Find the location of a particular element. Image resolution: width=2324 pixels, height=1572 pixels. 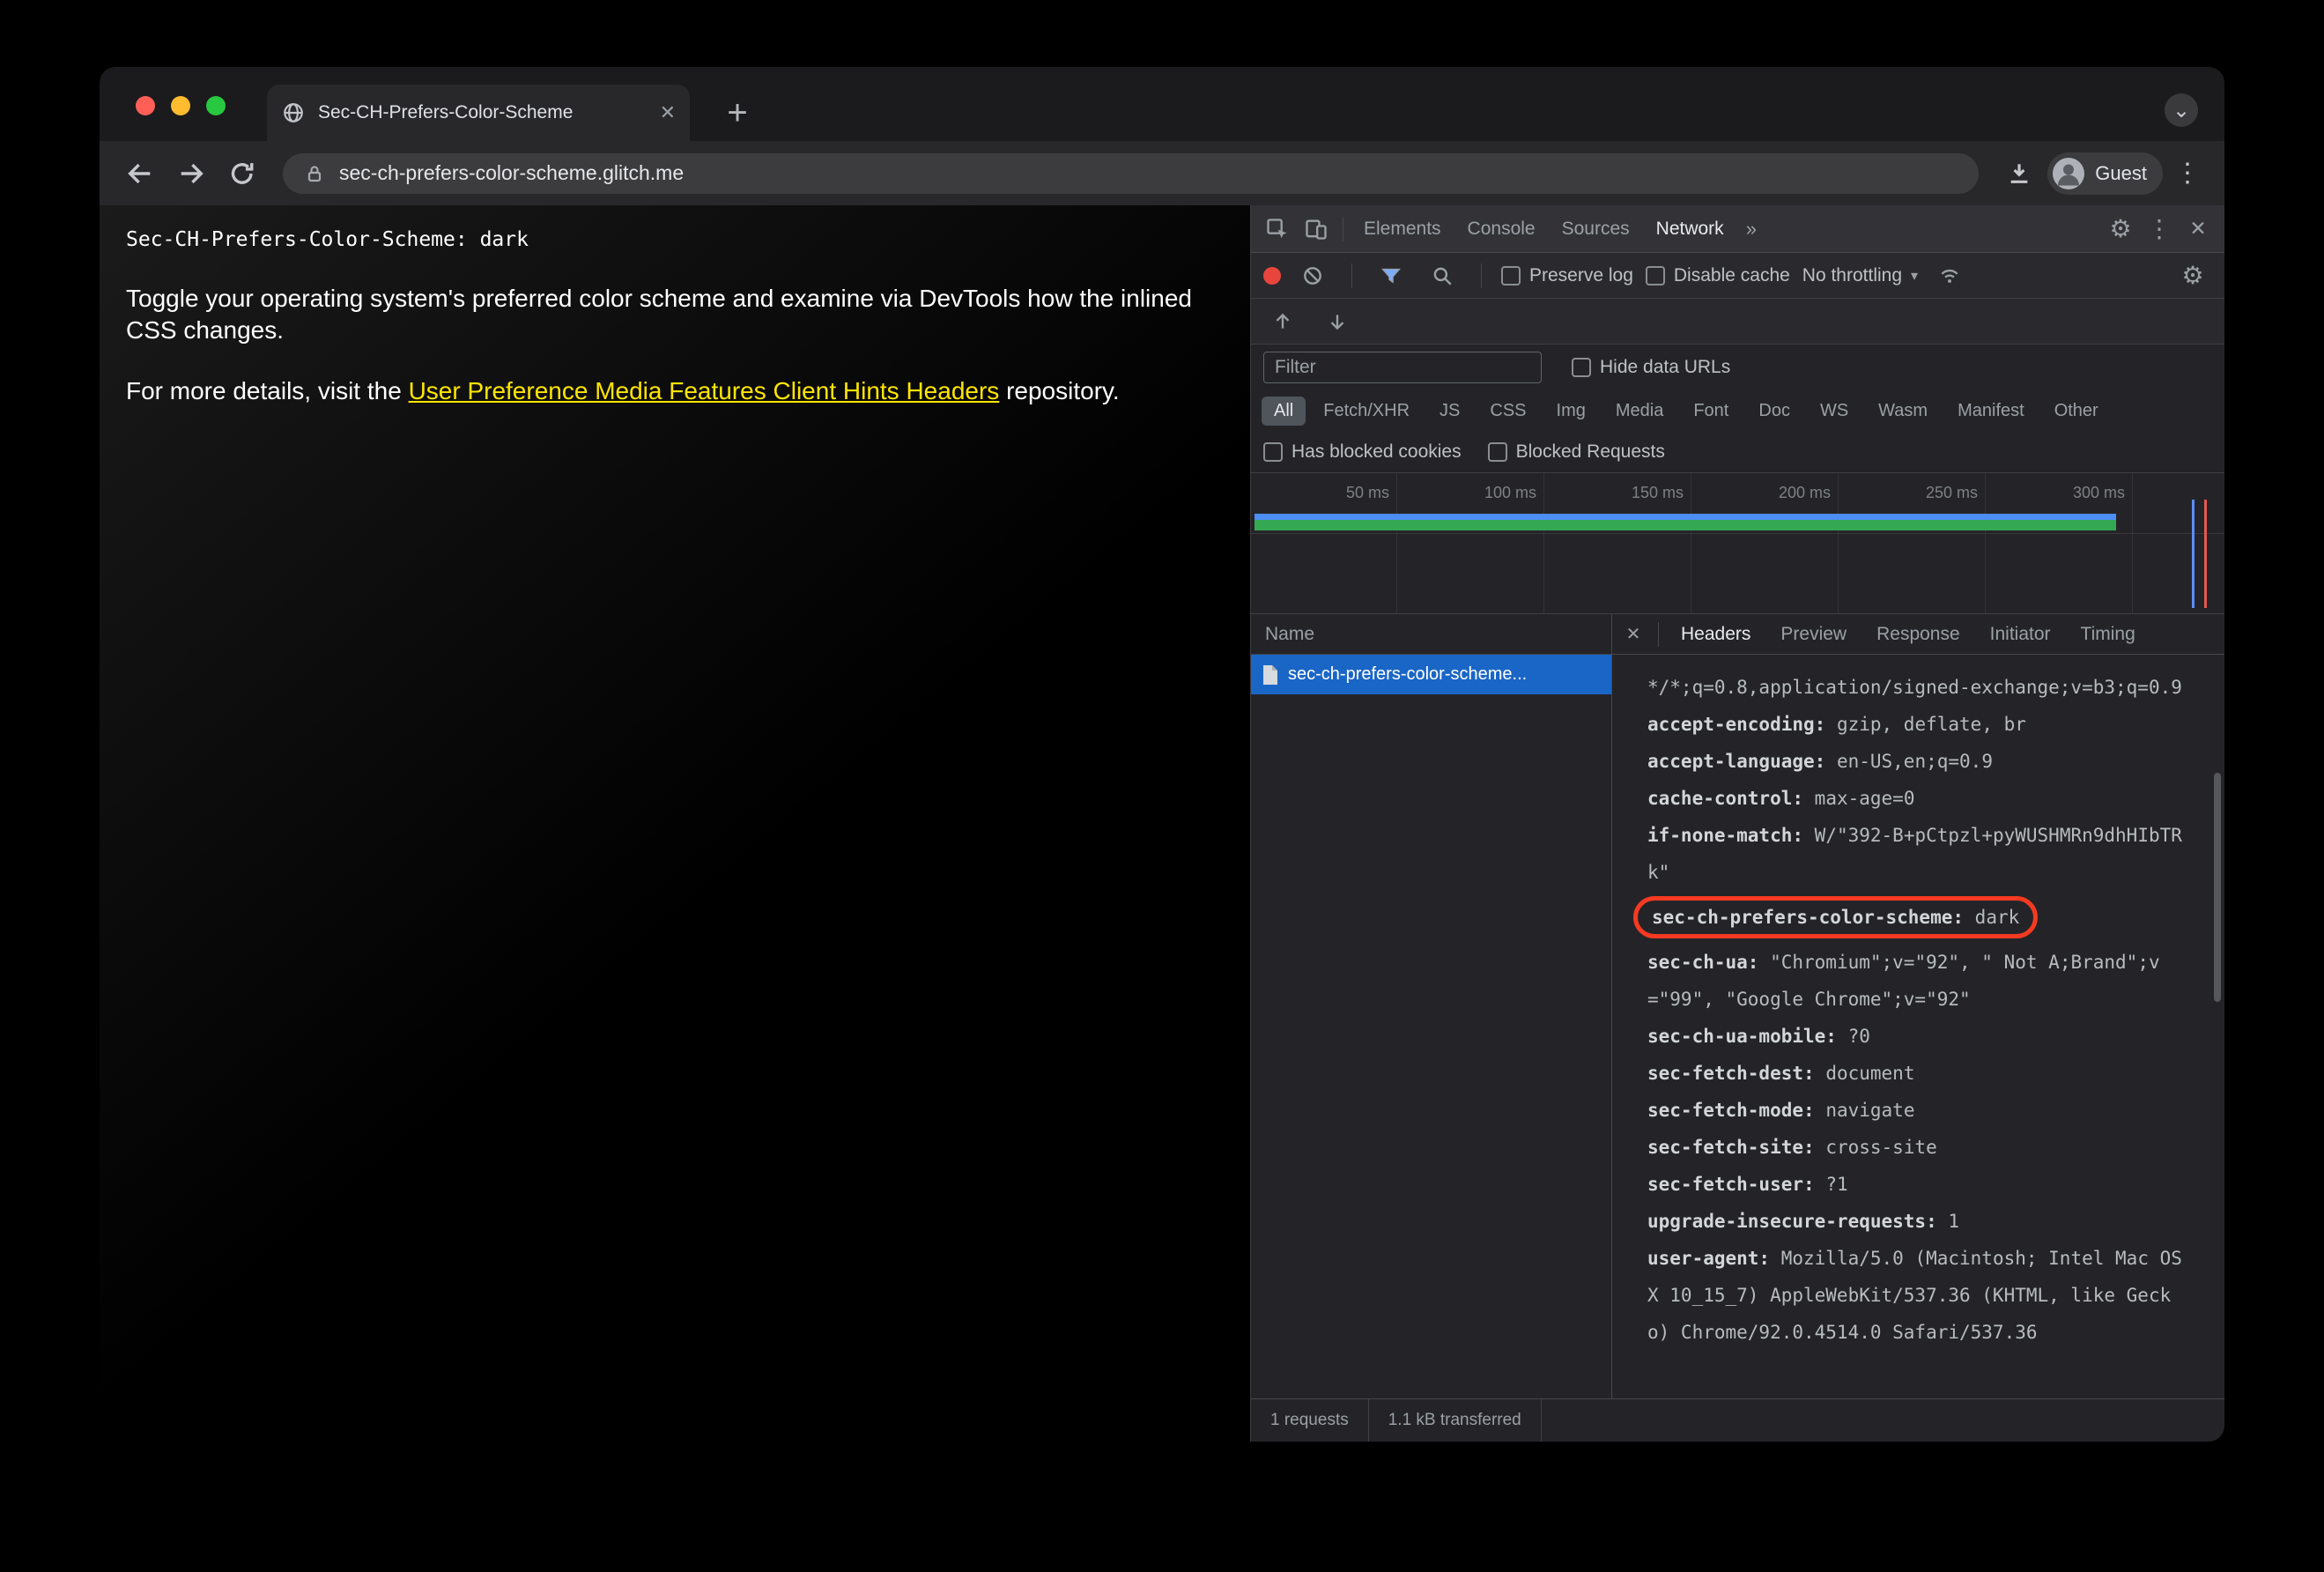

resource-filter-chip: Img is located at coordinates (1571, 411).